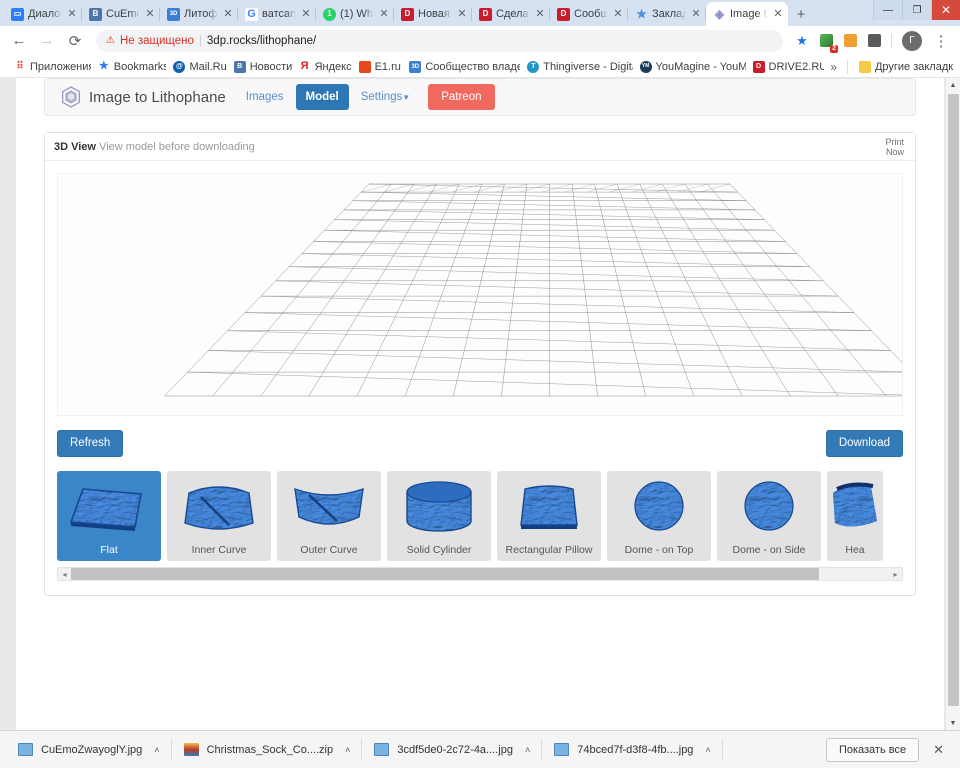  Describe the element at coordinates (322, 67) in the screenshot. I see `bookmark-item: Я Яндекс` at that location.